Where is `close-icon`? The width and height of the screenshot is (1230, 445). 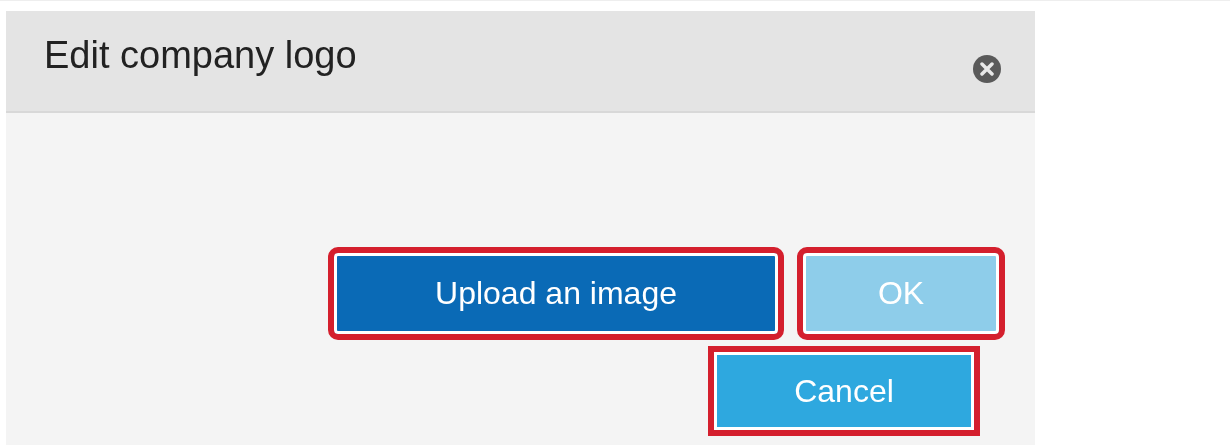
close-icon is located at coordinates (987, 69).